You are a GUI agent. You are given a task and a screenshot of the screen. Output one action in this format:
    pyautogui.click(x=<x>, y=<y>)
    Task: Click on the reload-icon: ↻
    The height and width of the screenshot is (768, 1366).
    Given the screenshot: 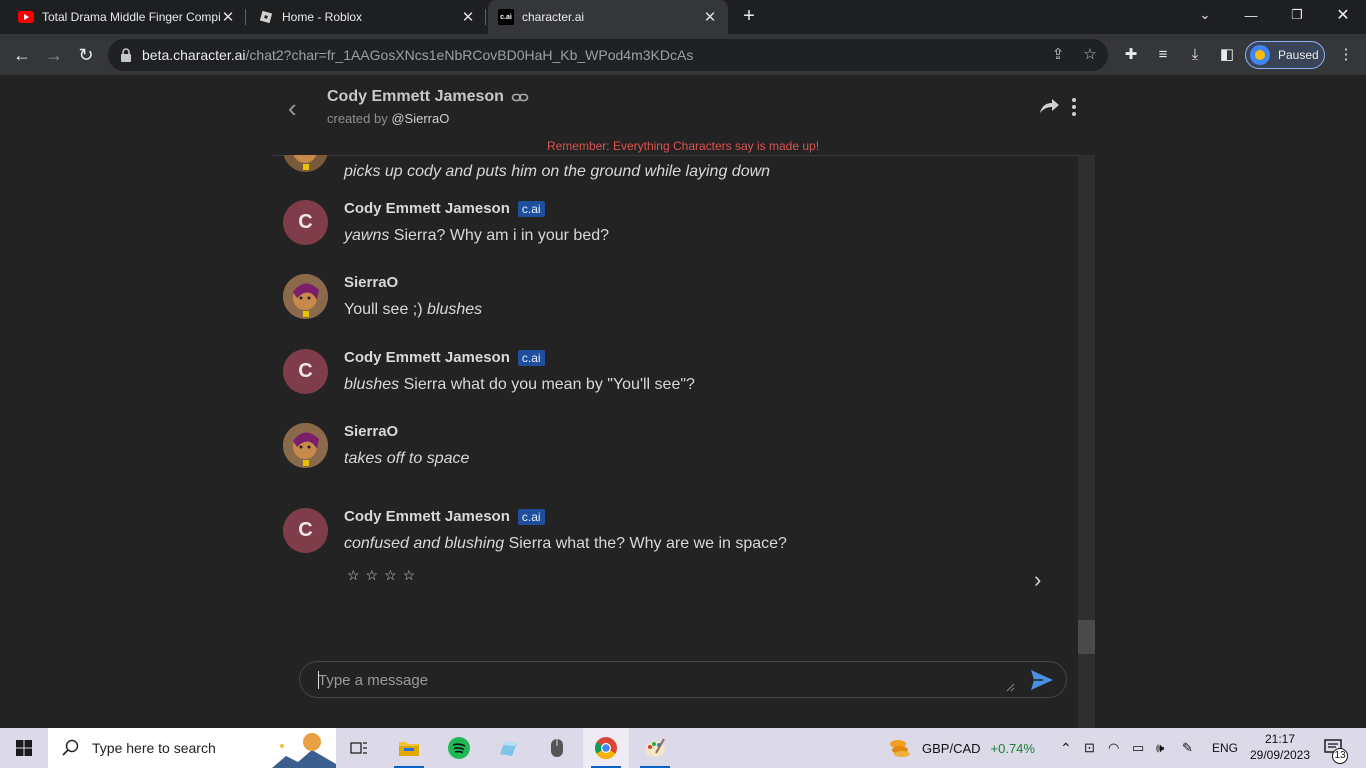 What is the action you would take?
    pyautogui.click(x=86, y=55)
    